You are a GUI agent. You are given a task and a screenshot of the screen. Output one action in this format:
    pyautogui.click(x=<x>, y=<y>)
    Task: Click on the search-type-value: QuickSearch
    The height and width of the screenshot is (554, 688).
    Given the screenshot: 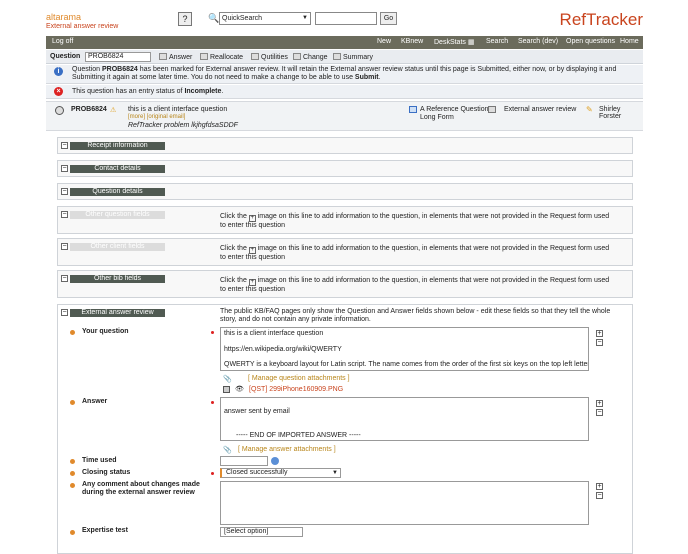 What is the action you would take?
    pyautogui.click(x=242, y=18)
    